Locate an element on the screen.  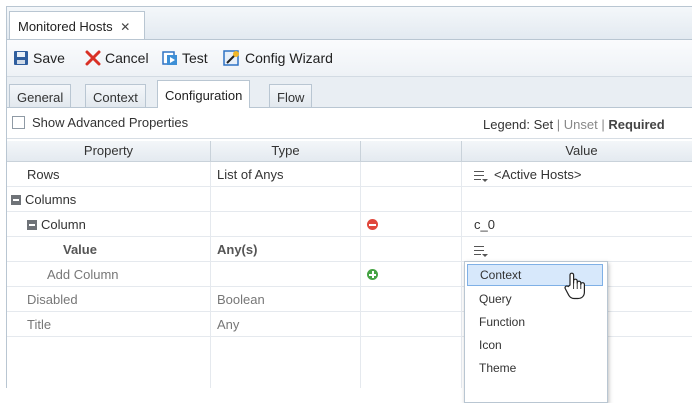
show-advanced-checkbox is located at coordinates (18, 122).